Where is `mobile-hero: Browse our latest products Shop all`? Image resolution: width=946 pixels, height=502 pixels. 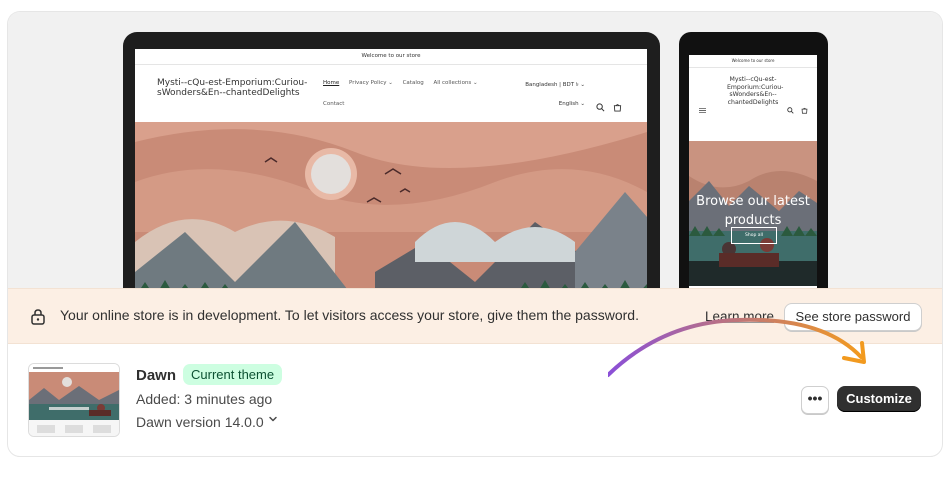
mobile-hero: Browse our latest products Shop all is located at coordinates (753, 213).